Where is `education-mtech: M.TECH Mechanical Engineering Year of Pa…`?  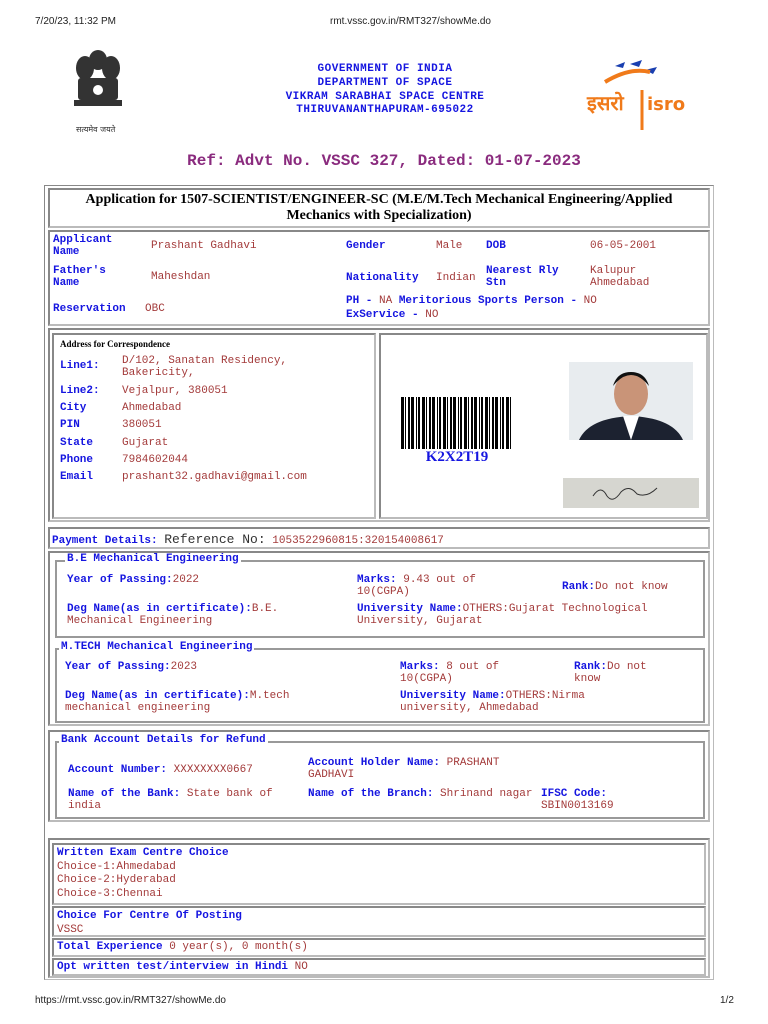 education-mtech: M.TECH Mechanical Engineering Year of Pa… is located at coordinates (380, 682).